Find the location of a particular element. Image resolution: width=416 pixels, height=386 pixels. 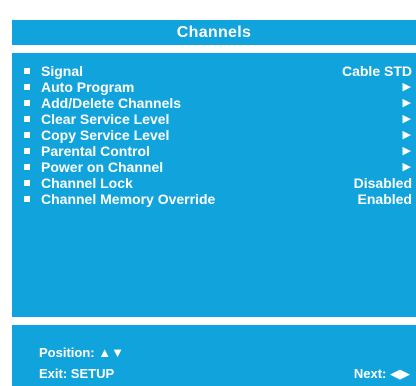

menu-item-label: Signal is located at coordinates (62, 71).